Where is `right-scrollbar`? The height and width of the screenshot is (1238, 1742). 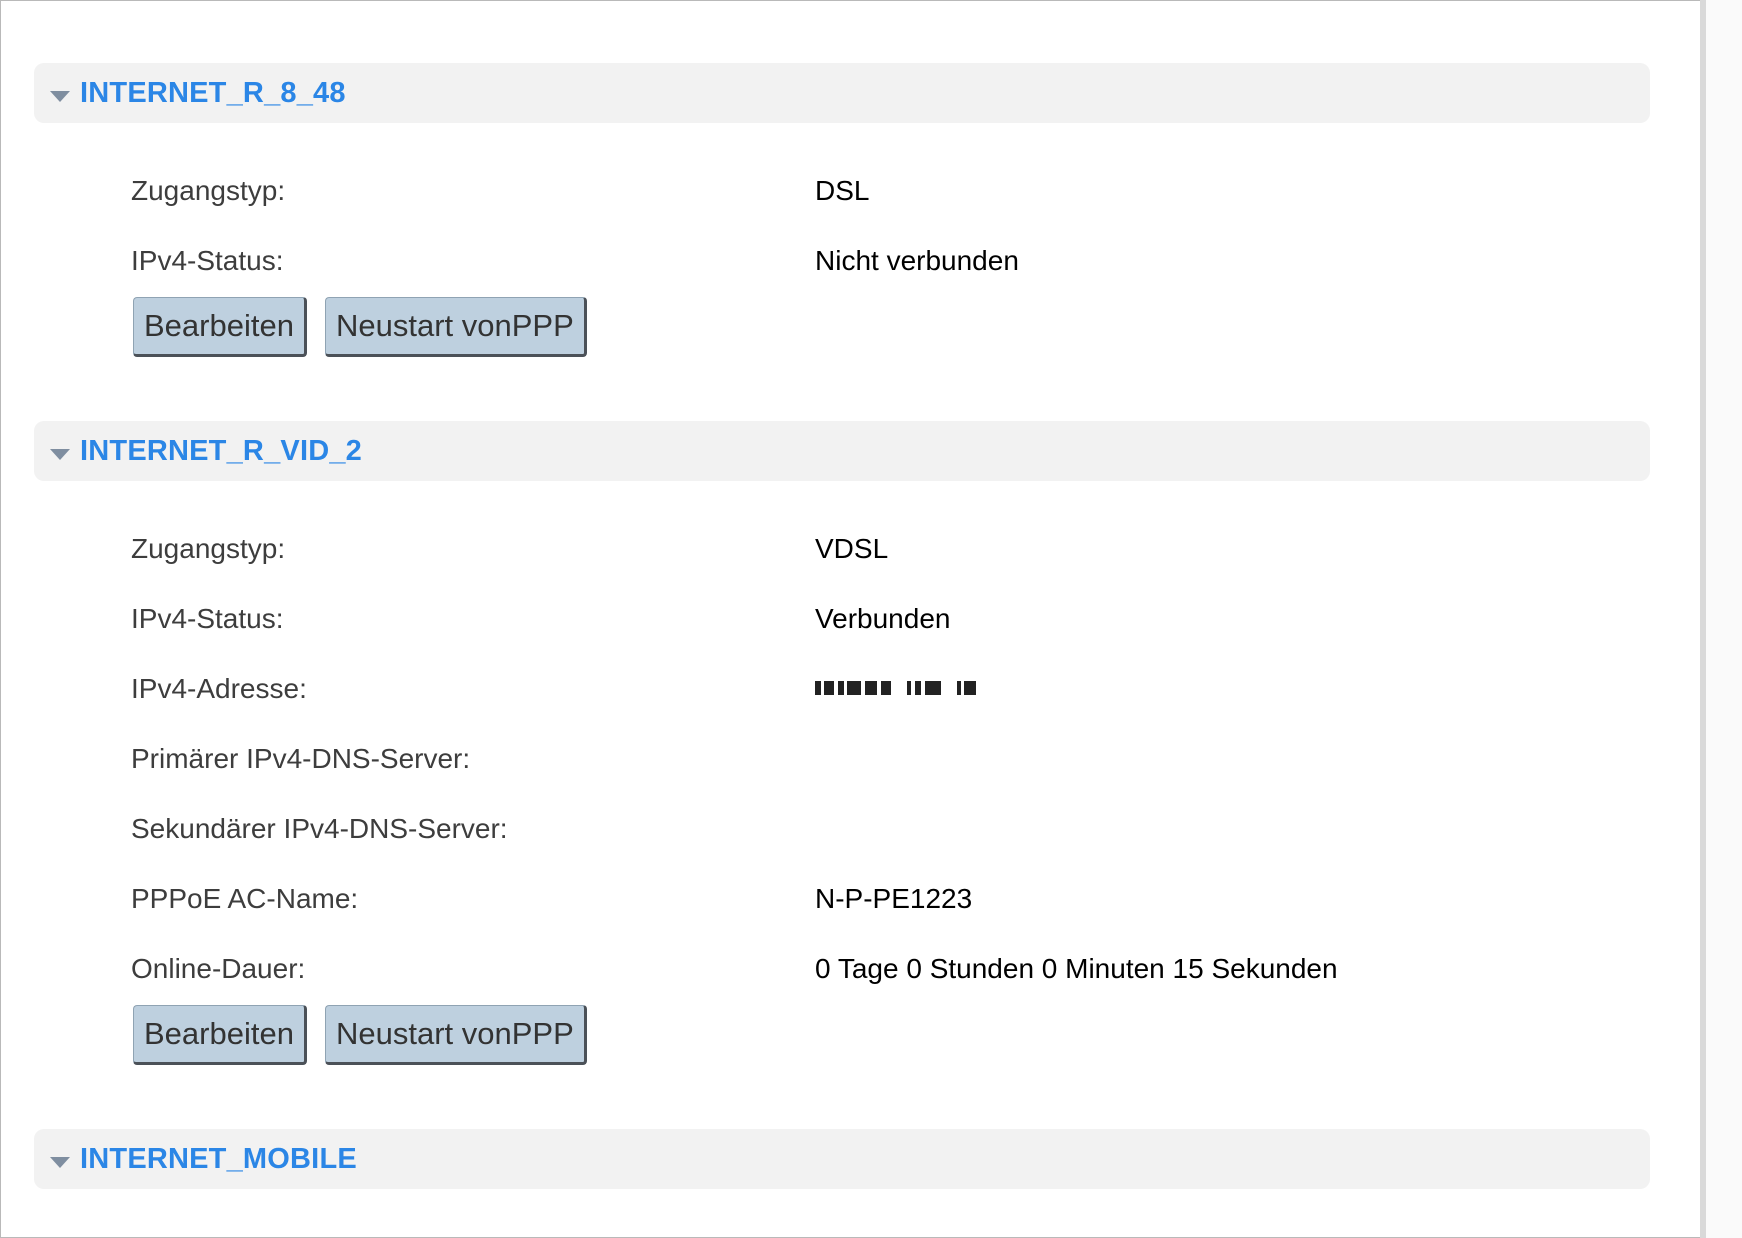
right-scrollbar is located at coordinates (1721, 619).